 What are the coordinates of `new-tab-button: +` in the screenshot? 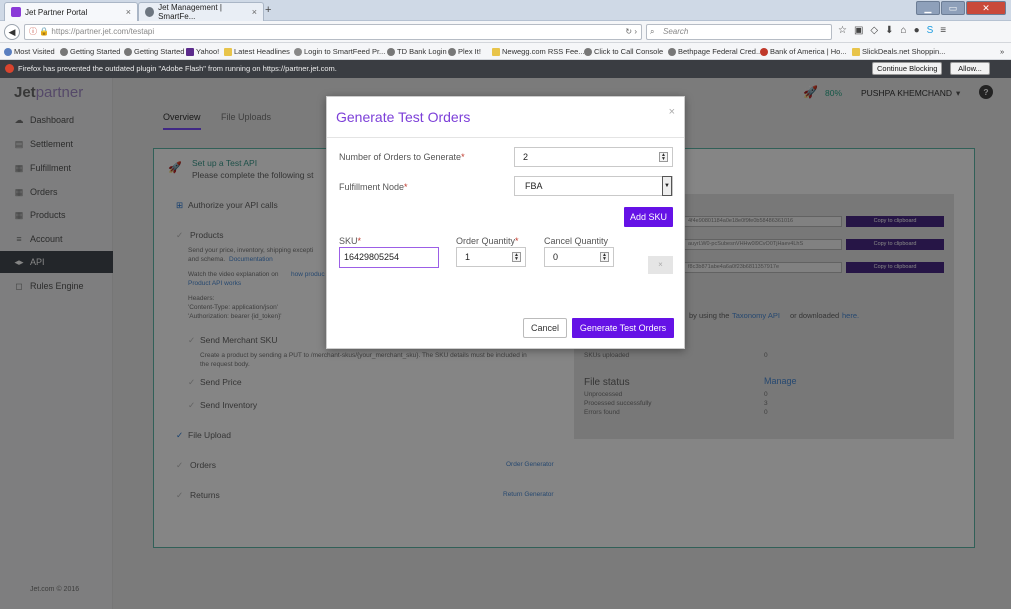 It's located at (268, 10).